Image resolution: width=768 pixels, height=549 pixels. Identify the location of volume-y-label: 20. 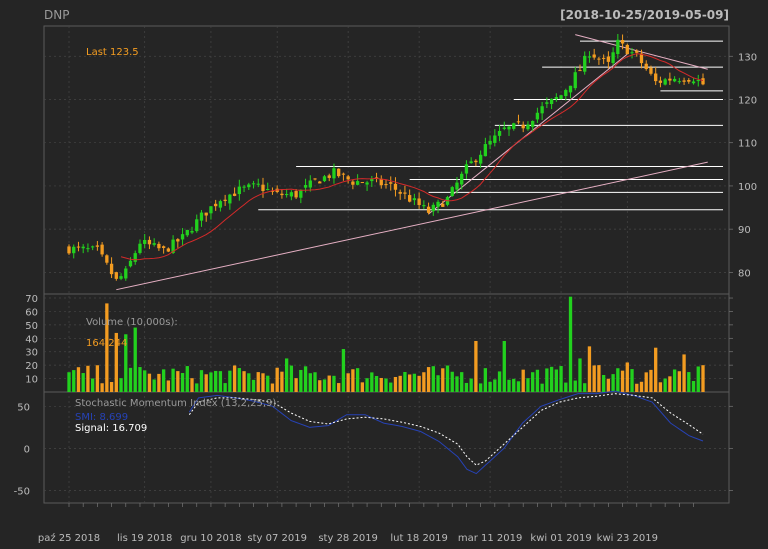
(31, 366).